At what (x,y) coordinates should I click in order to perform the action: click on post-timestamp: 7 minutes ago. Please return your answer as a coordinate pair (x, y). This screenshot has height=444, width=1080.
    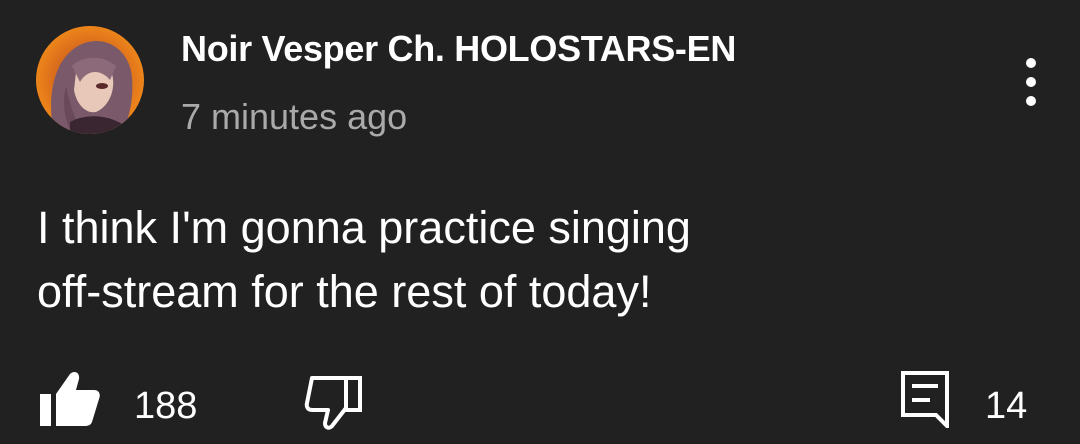
    Looking at the image, I should click on (294, 117).